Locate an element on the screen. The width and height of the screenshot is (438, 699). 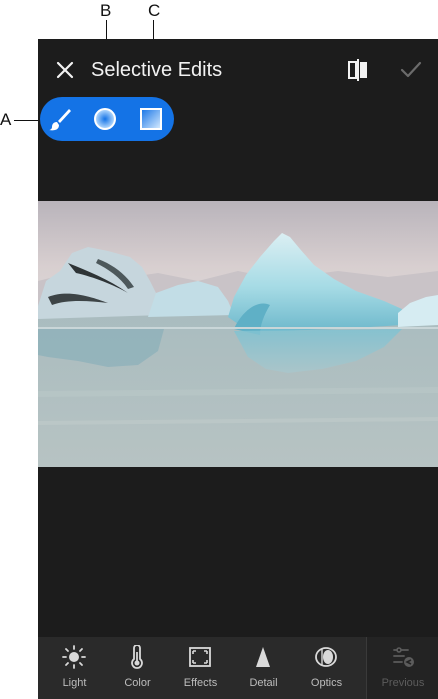
callout-label-c: C is located at coordinates (154, 10).